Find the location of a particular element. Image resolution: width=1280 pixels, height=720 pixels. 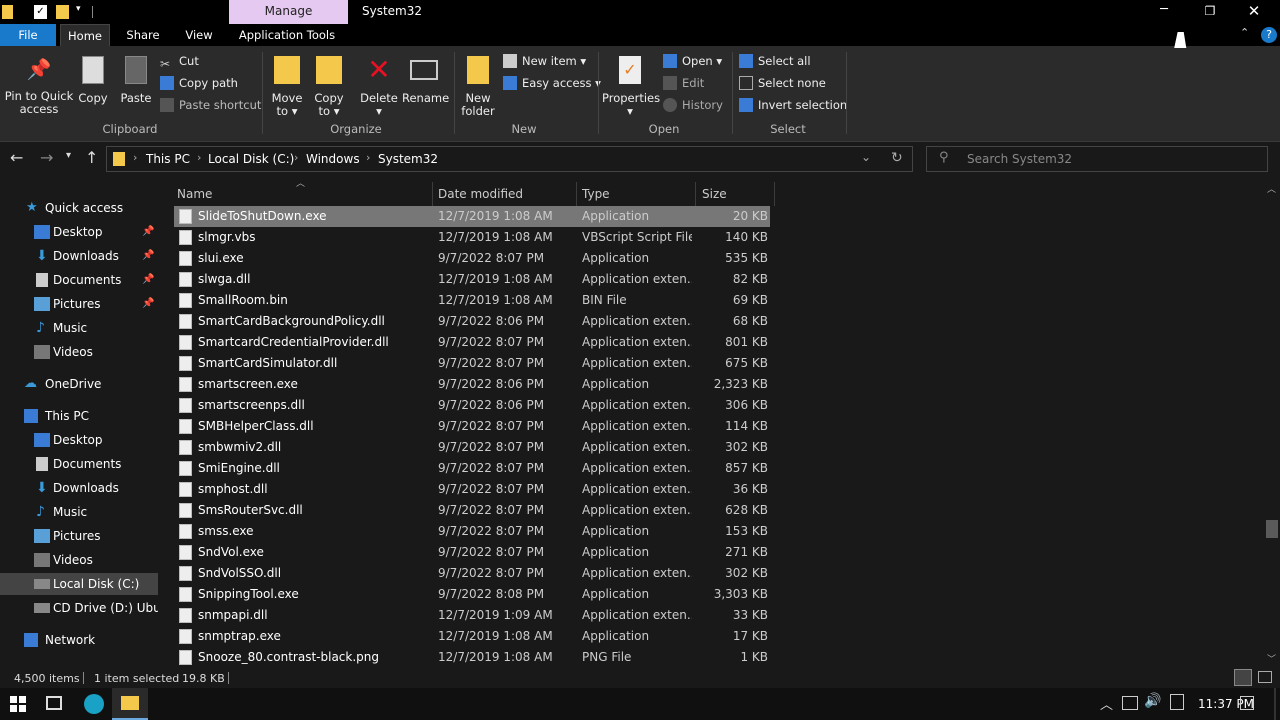

paste-button: Paste is located at coordinates (136, 80).